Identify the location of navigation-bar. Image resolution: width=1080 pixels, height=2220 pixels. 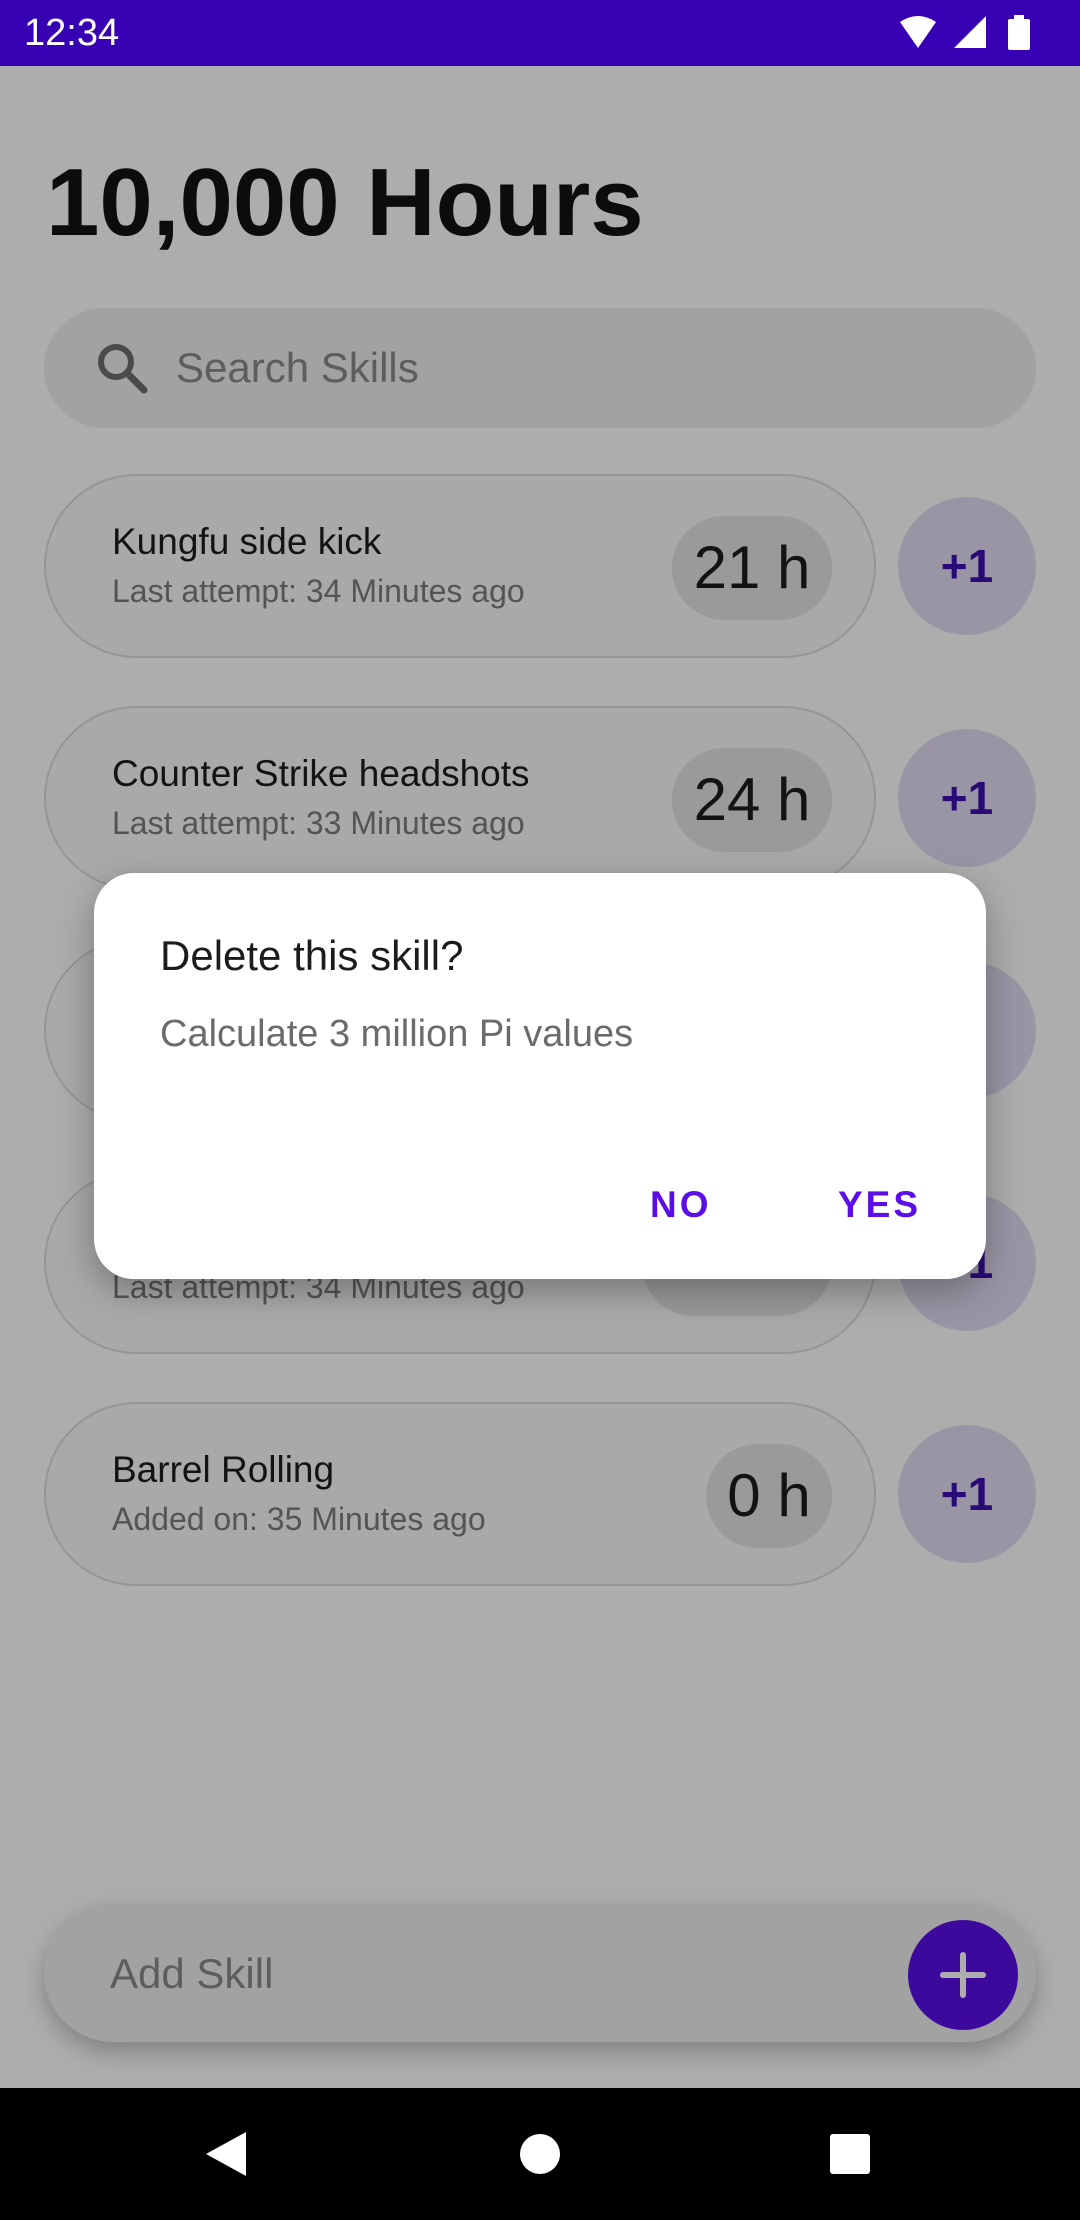
(540, 2154).